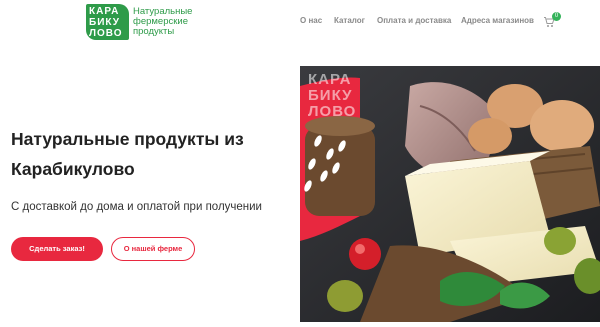 This screenshot has height=327, width=600. I want to click on logo-mark-line-3: ЛОВО, so click(106, 33).